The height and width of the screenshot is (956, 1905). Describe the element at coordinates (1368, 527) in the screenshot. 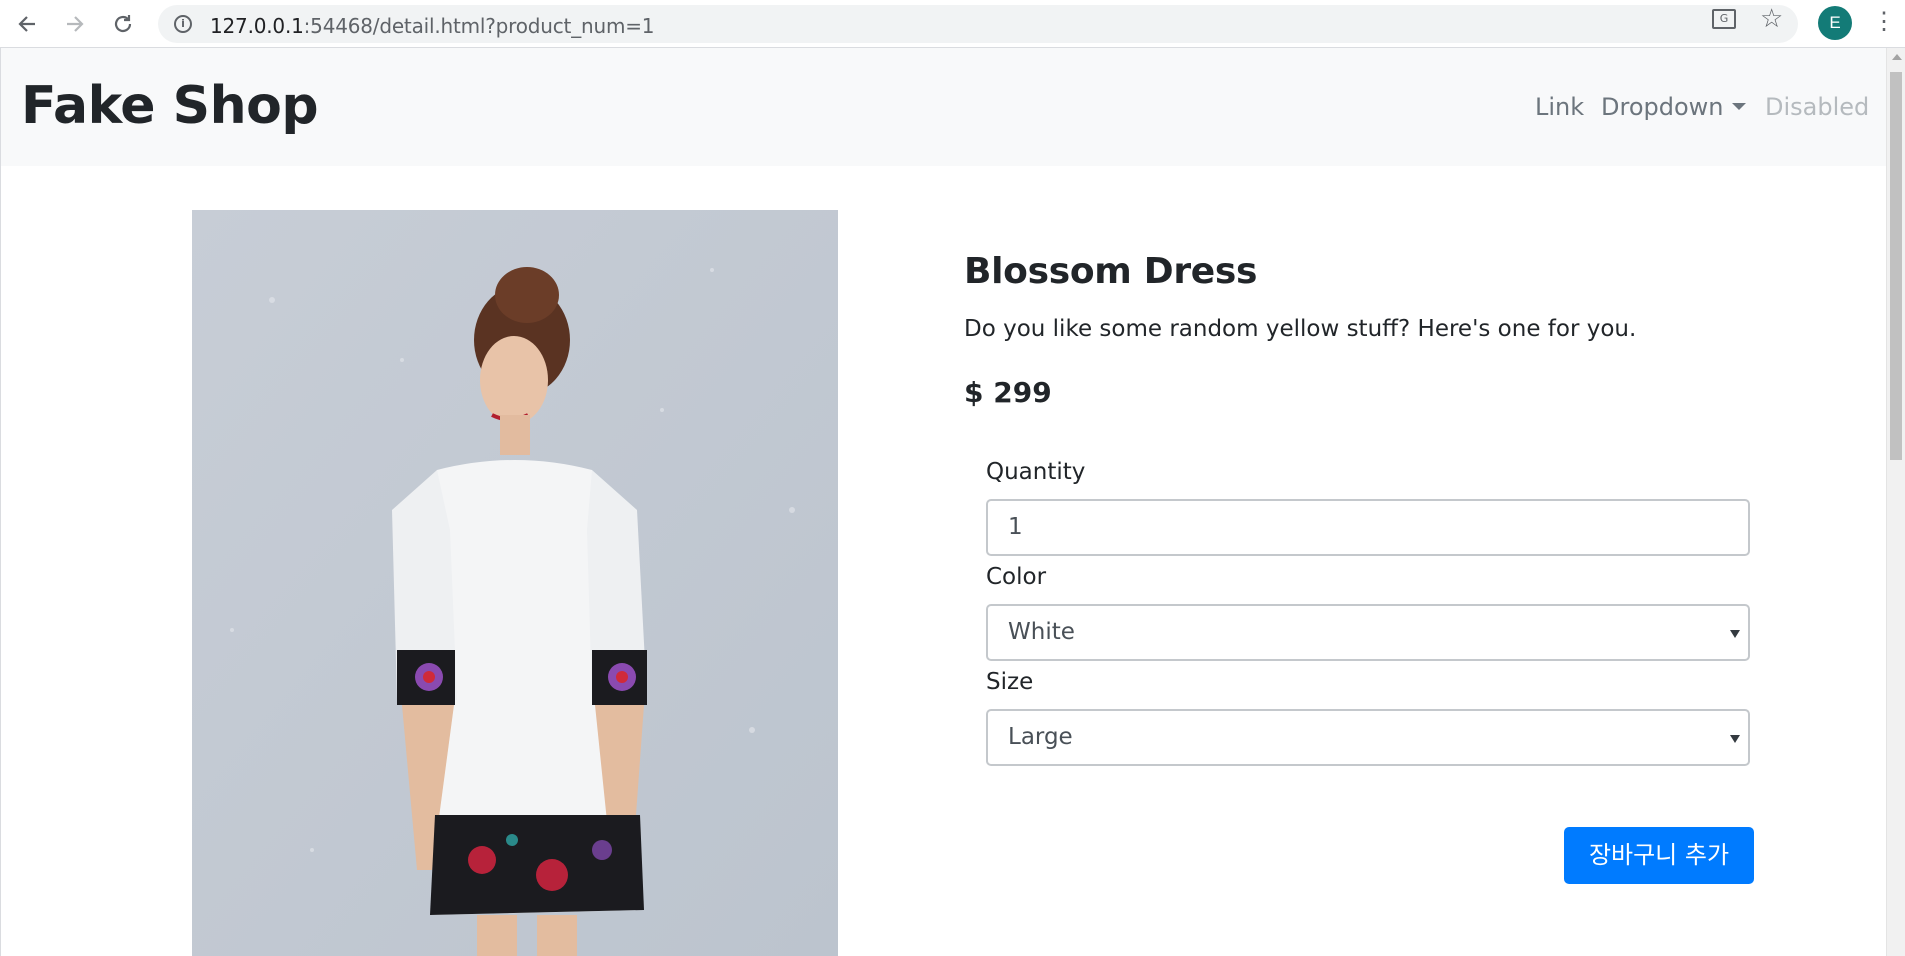

I see `quantity-input: 1` at that location.